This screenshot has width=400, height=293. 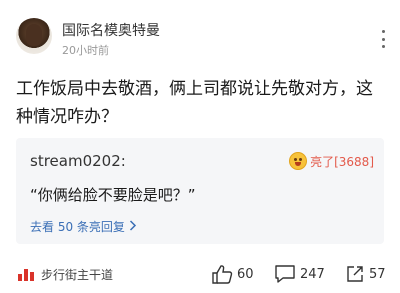 I want to click on comment-button: 247, so click(x=299, y=274).